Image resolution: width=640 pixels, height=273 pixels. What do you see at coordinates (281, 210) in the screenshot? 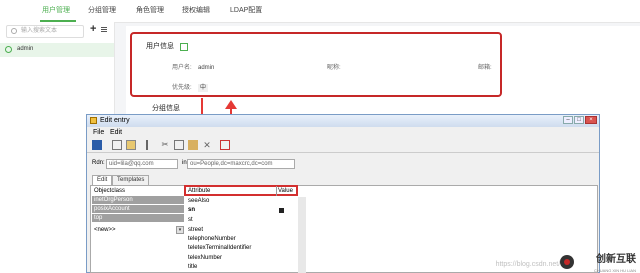
I see `value-edit-icon` at bounding box center [281, 210].